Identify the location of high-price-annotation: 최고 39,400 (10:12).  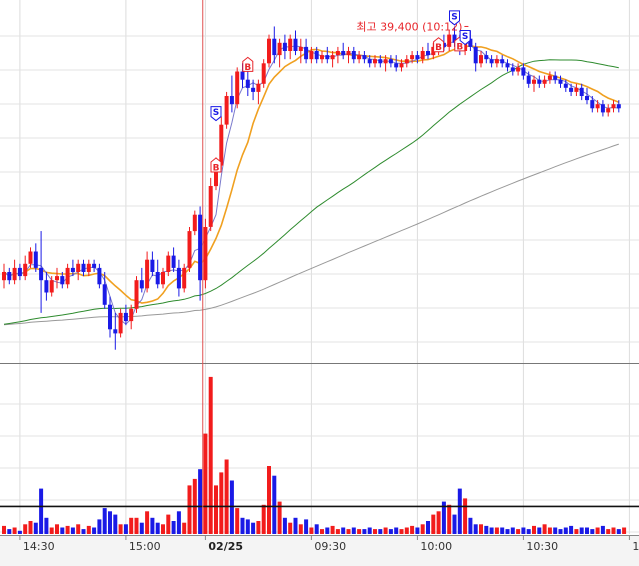
(409, 26).